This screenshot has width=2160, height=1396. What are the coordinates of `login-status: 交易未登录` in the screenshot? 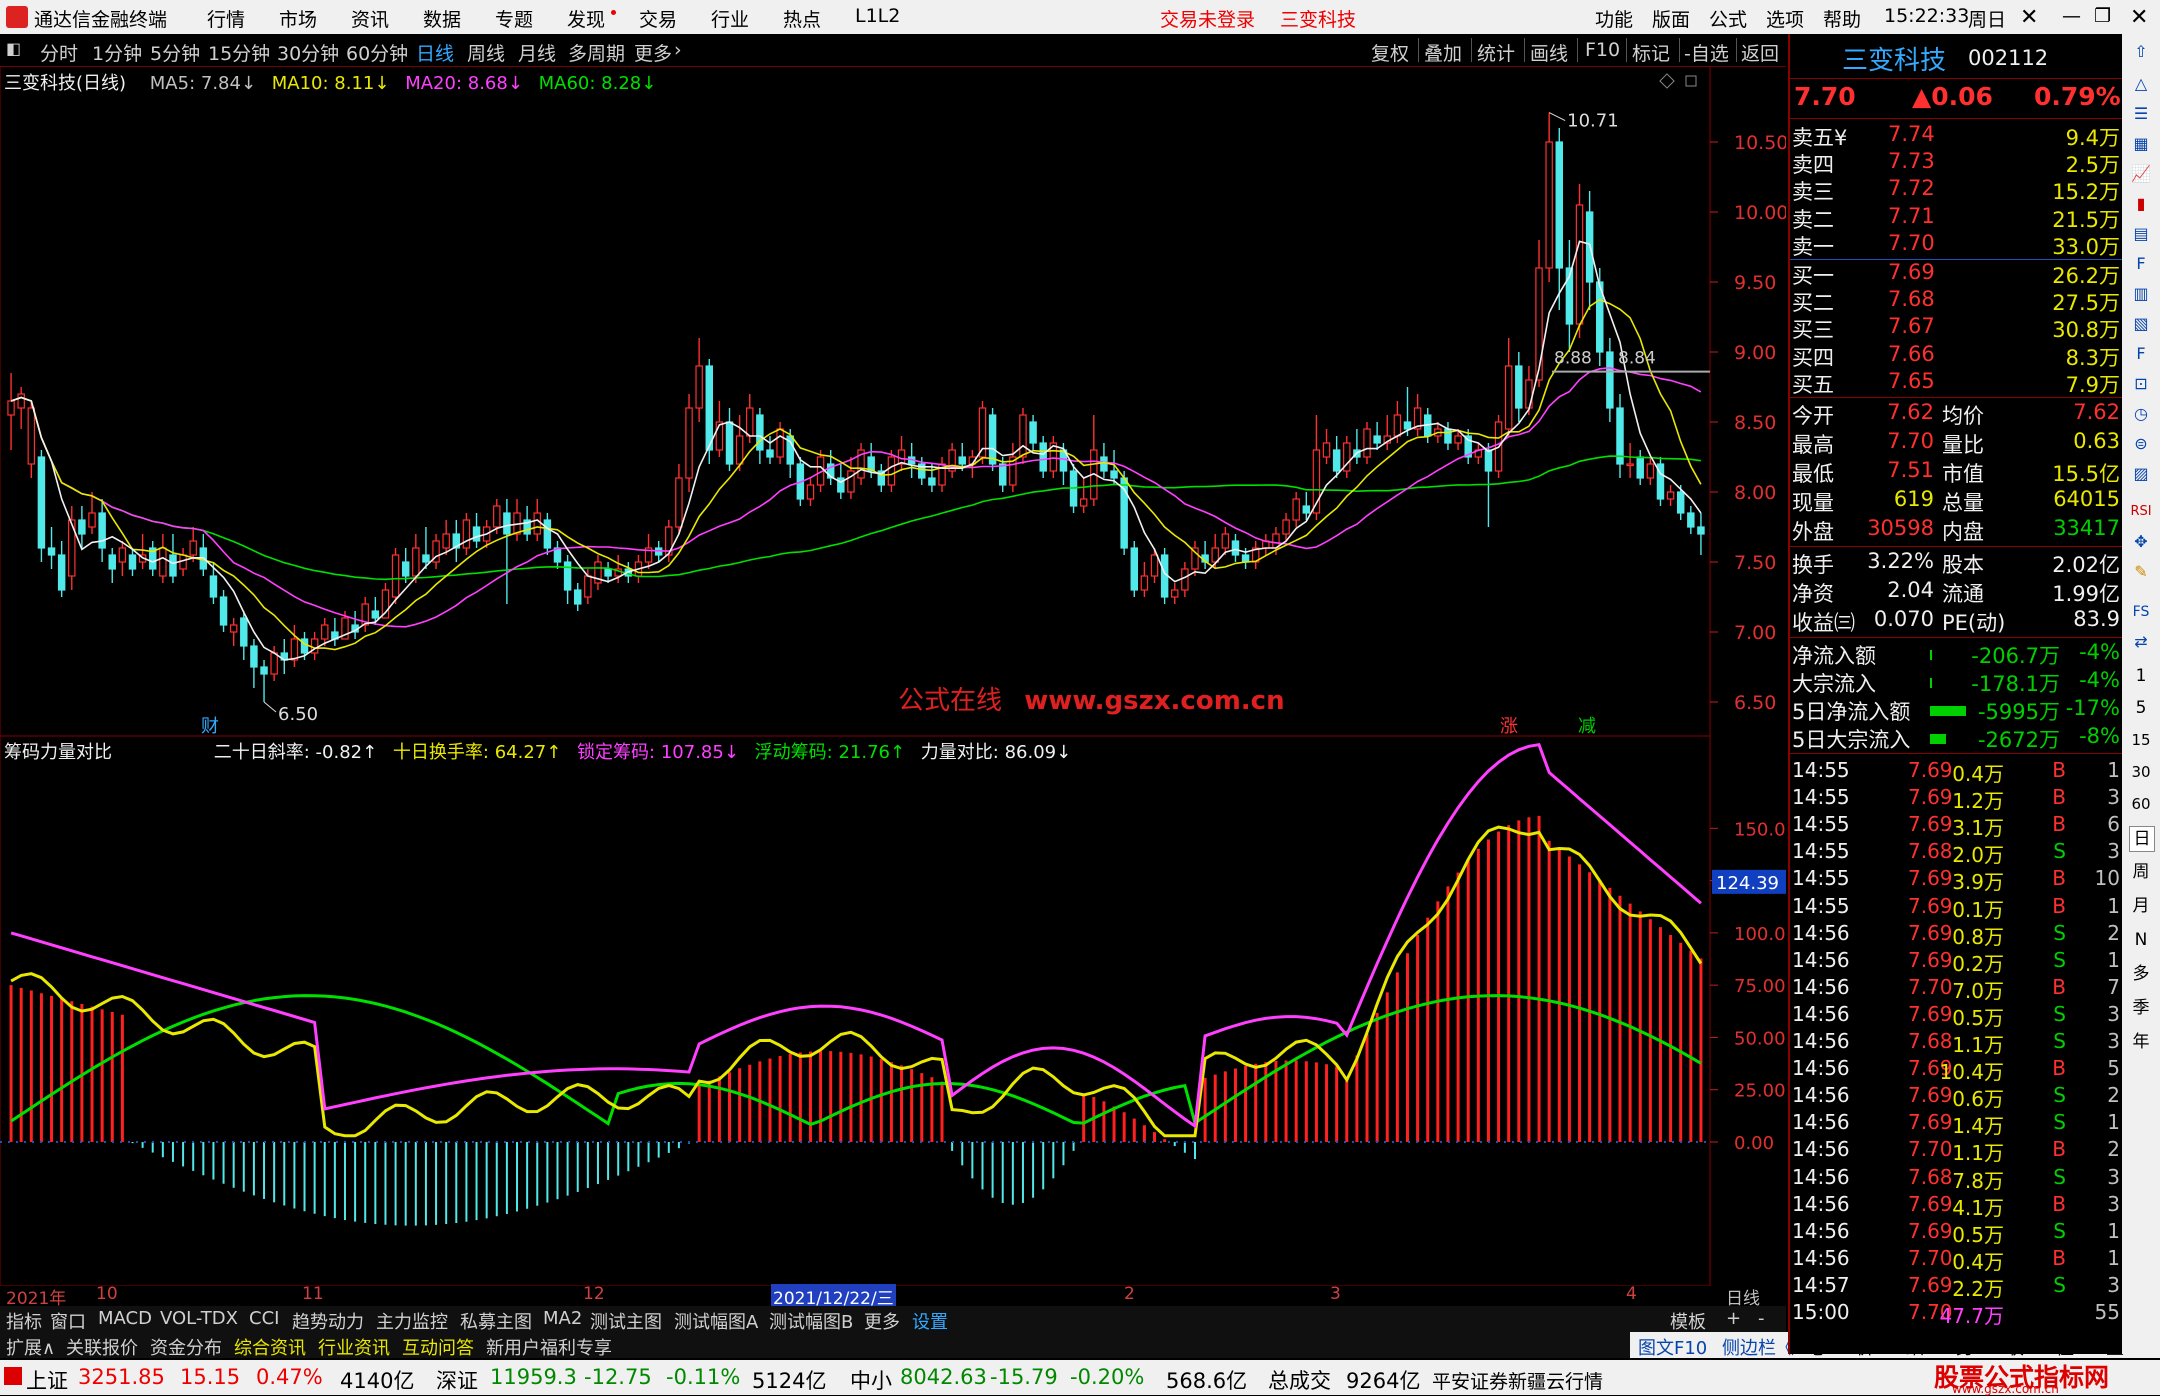 It's located at (1207, 18).